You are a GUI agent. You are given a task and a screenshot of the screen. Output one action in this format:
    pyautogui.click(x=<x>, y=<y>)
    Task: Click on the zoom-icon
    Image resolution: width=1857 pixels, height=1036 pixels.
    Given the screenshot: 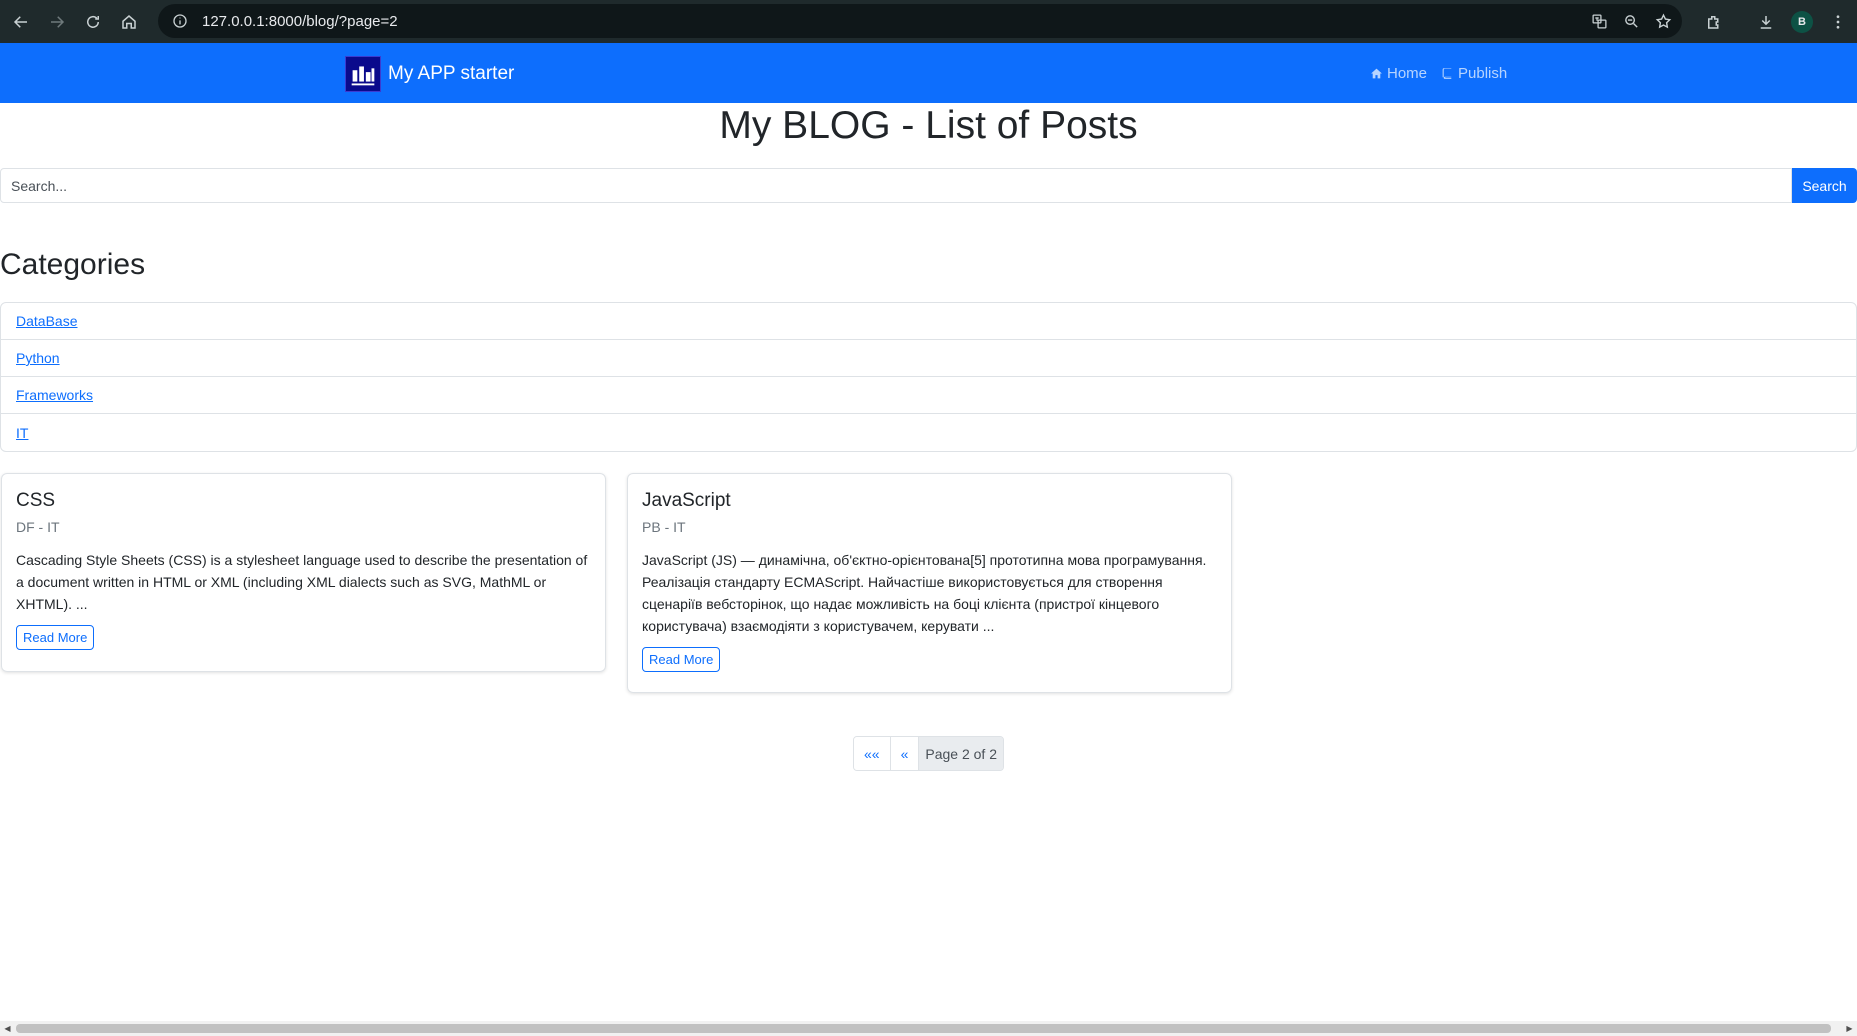 What is the action you would take?
    pyautogui.click(x=1631, y=21)
    